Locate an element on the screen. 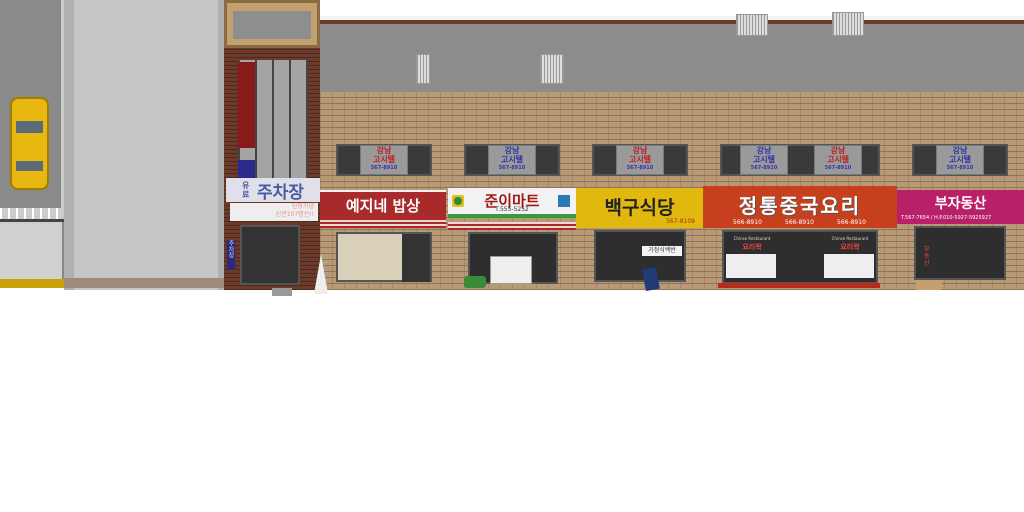 The width and height of the screenshot is (1024, 512). curb is located at coordinates (282, 292).